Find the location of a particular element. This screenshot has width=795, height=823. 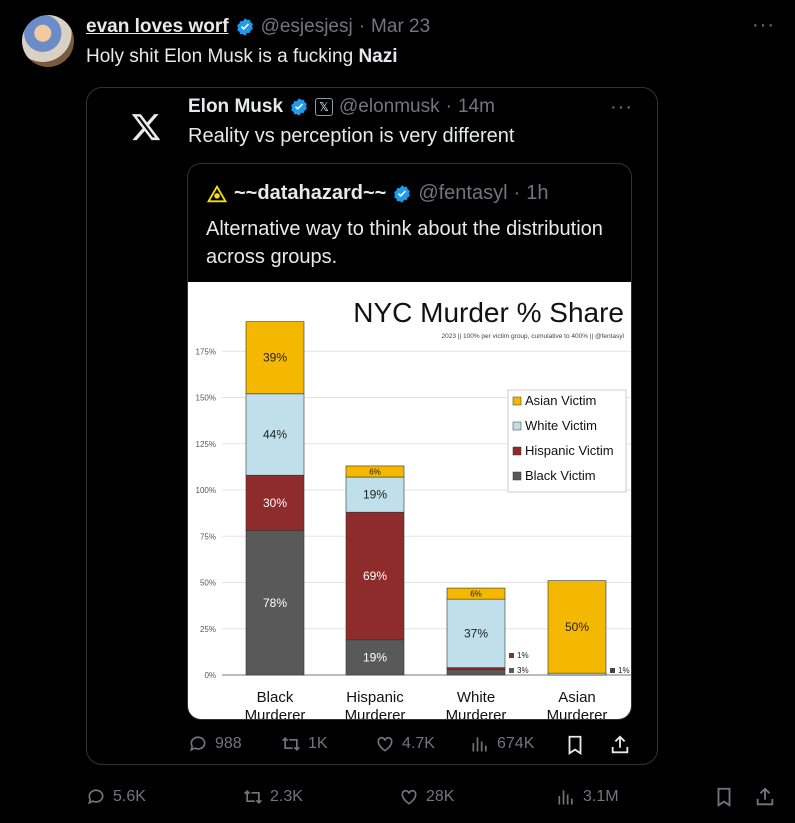

data-label: 78% is located at coordinates (275, 603).